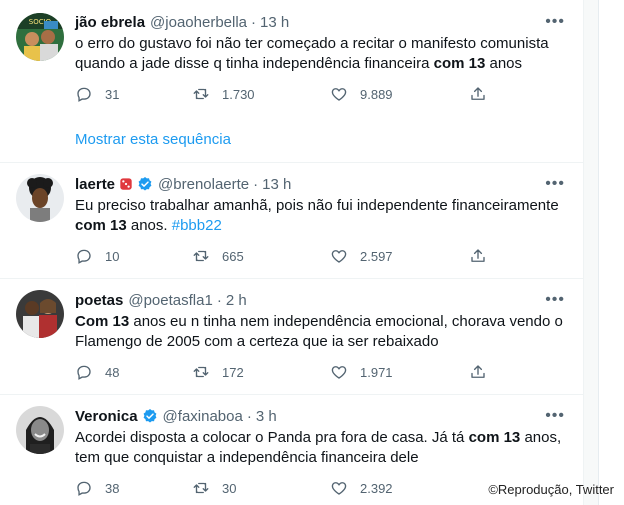 The height and width of the screenshot is (505, 624). Describe the element at coordinates (153, 139) in the screenshot. I see `show-thread-link: Mostrar esta sequência` at that location.